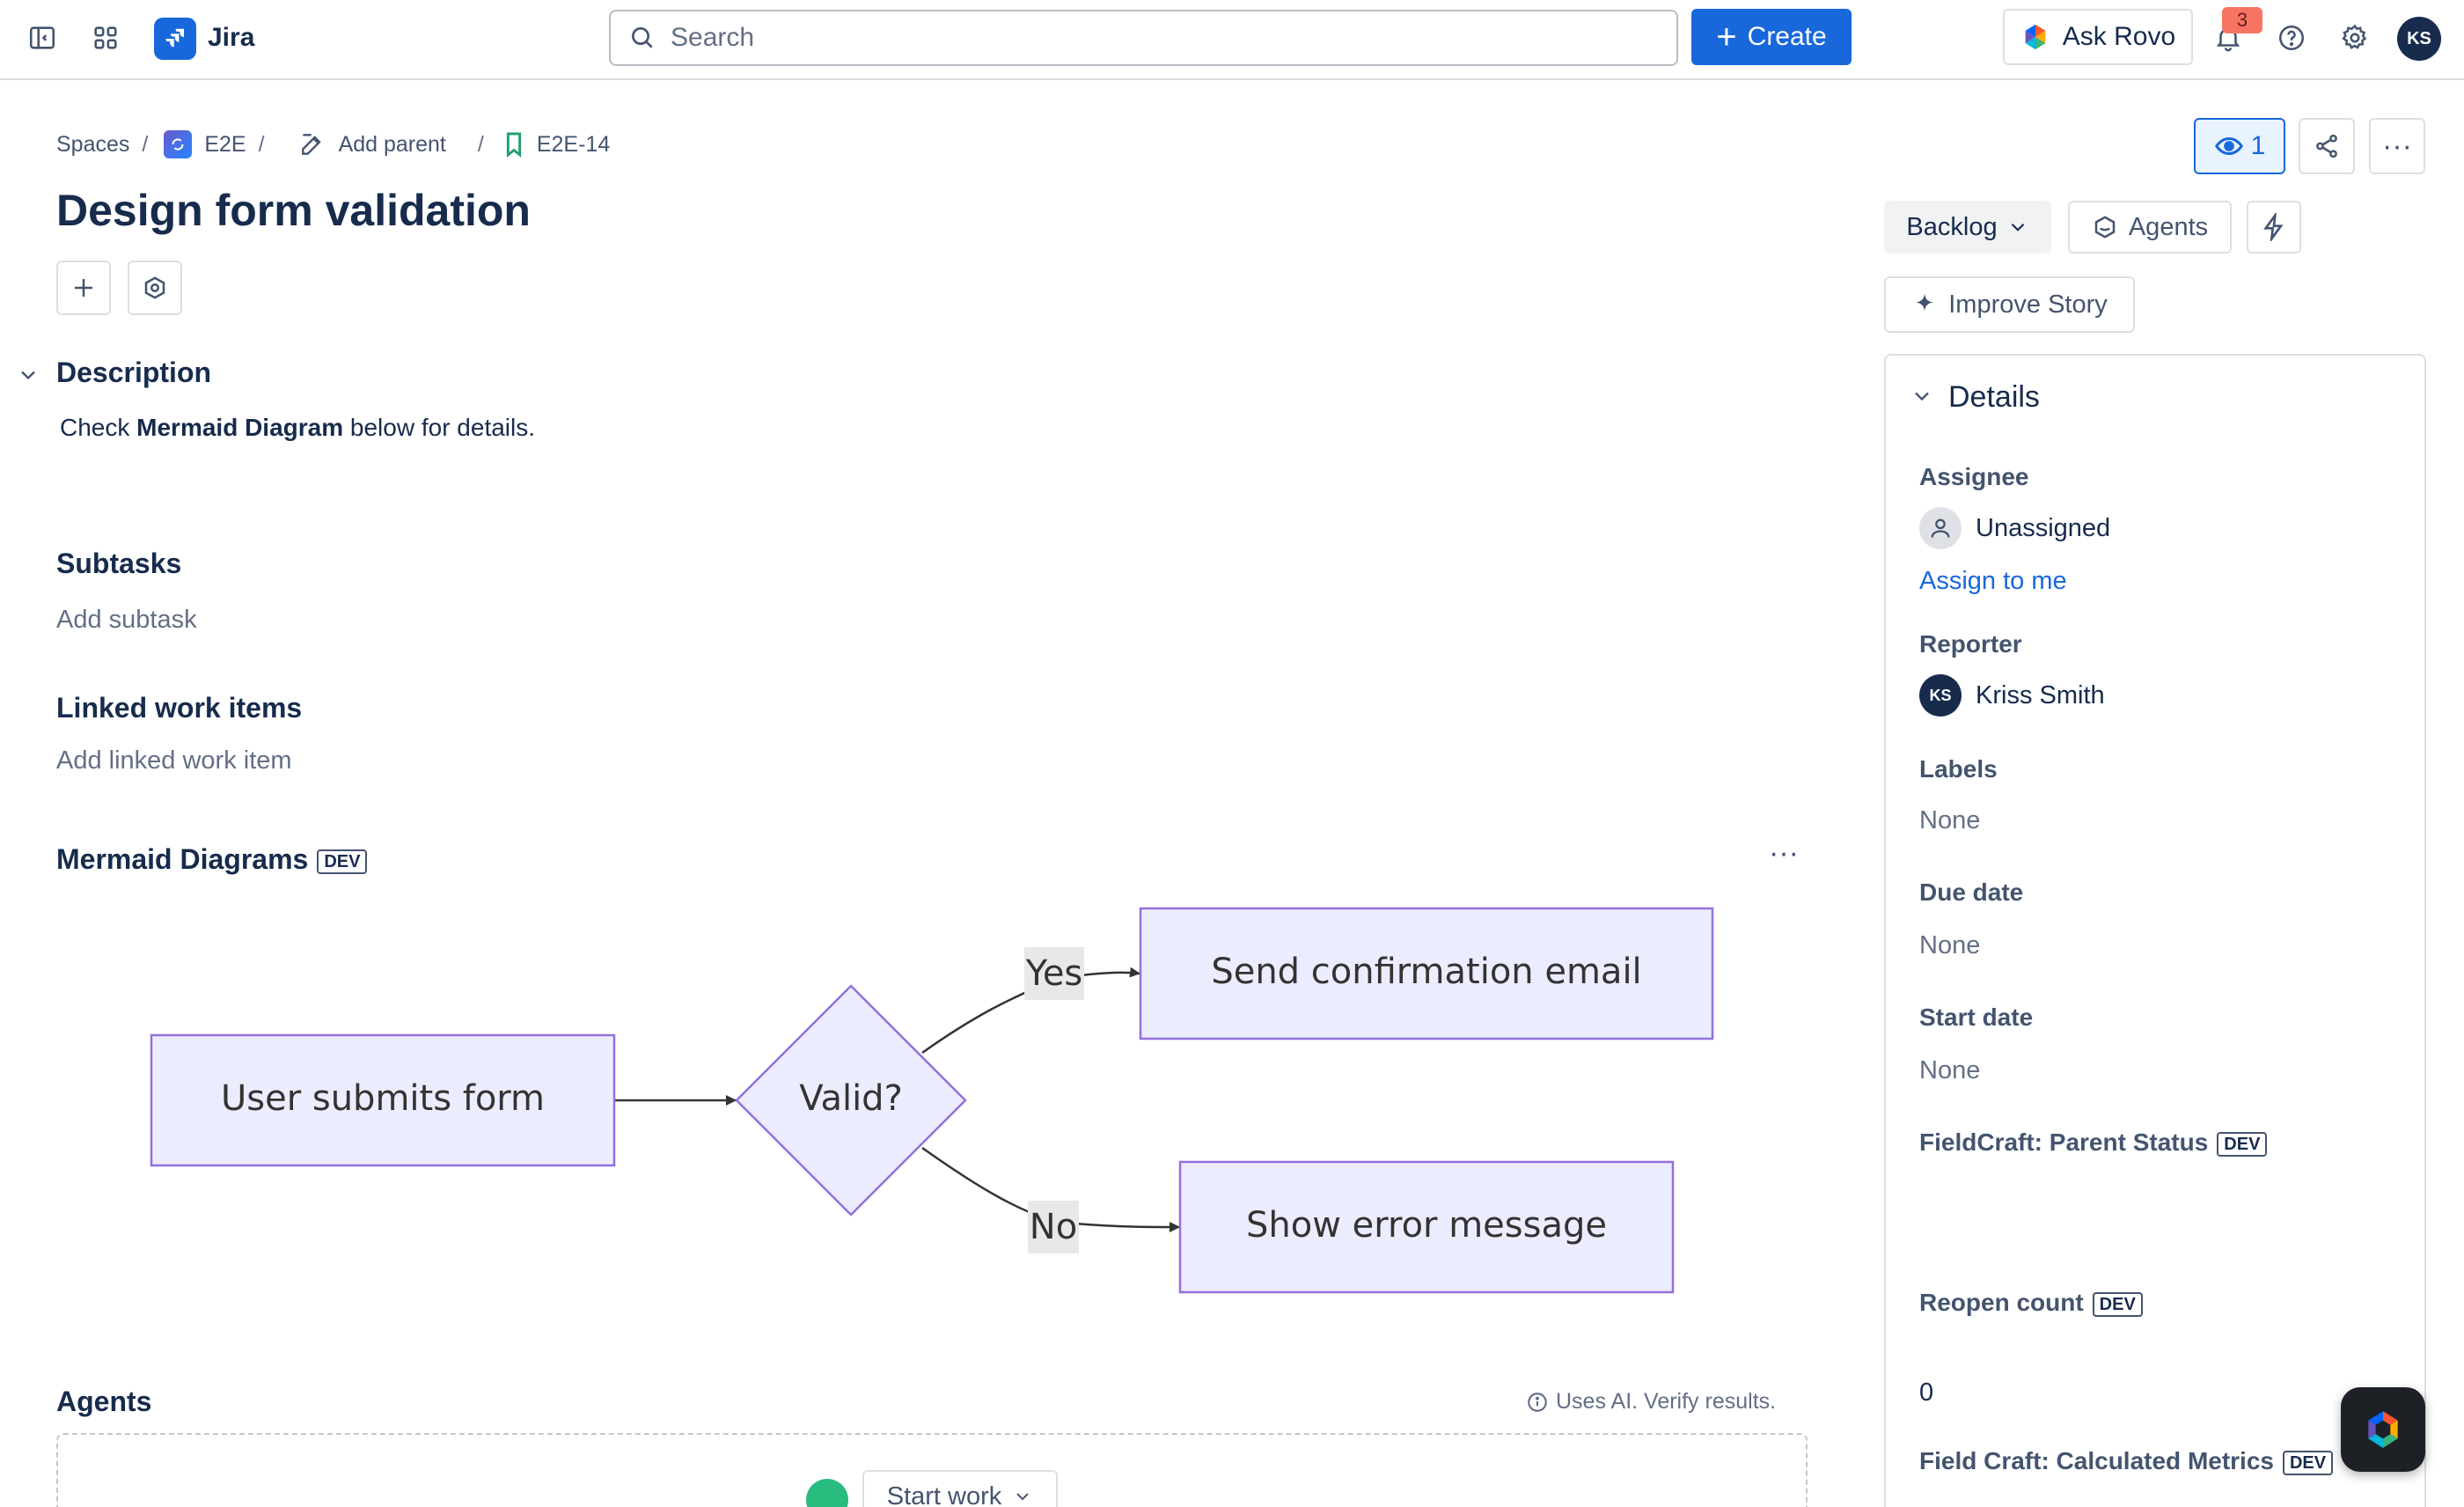 The height and width of the screenshot is (1507, 2464). I want to click on reopen-count-value: 0, so click(1926, 1392).